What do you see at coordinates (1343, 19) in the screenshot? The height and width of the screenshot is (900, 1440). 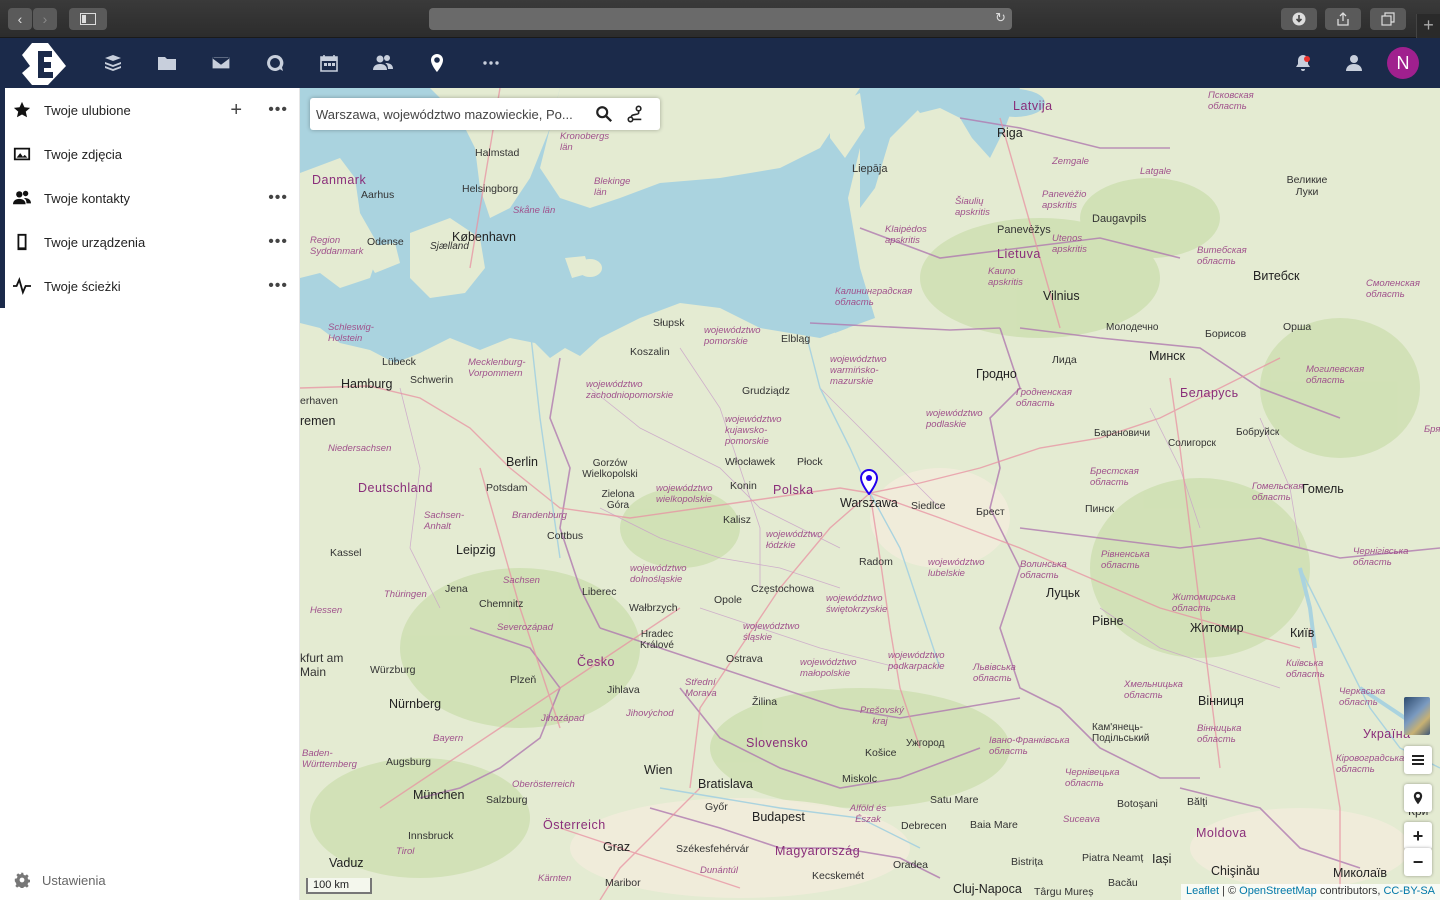 I see `share-button` at bounding box center [1343, 19].